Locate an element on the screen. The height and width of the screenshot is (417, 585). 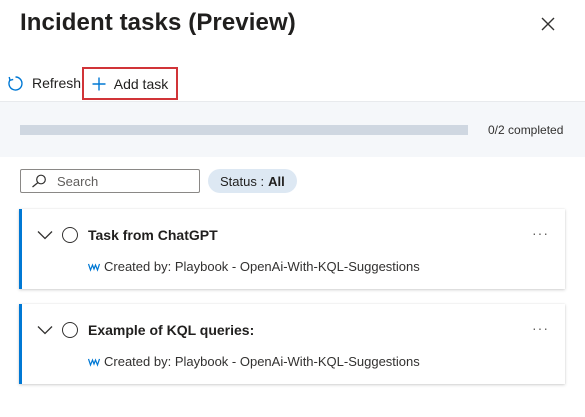
progress-section: 0/2 completed is located at coordinates (292, 129).